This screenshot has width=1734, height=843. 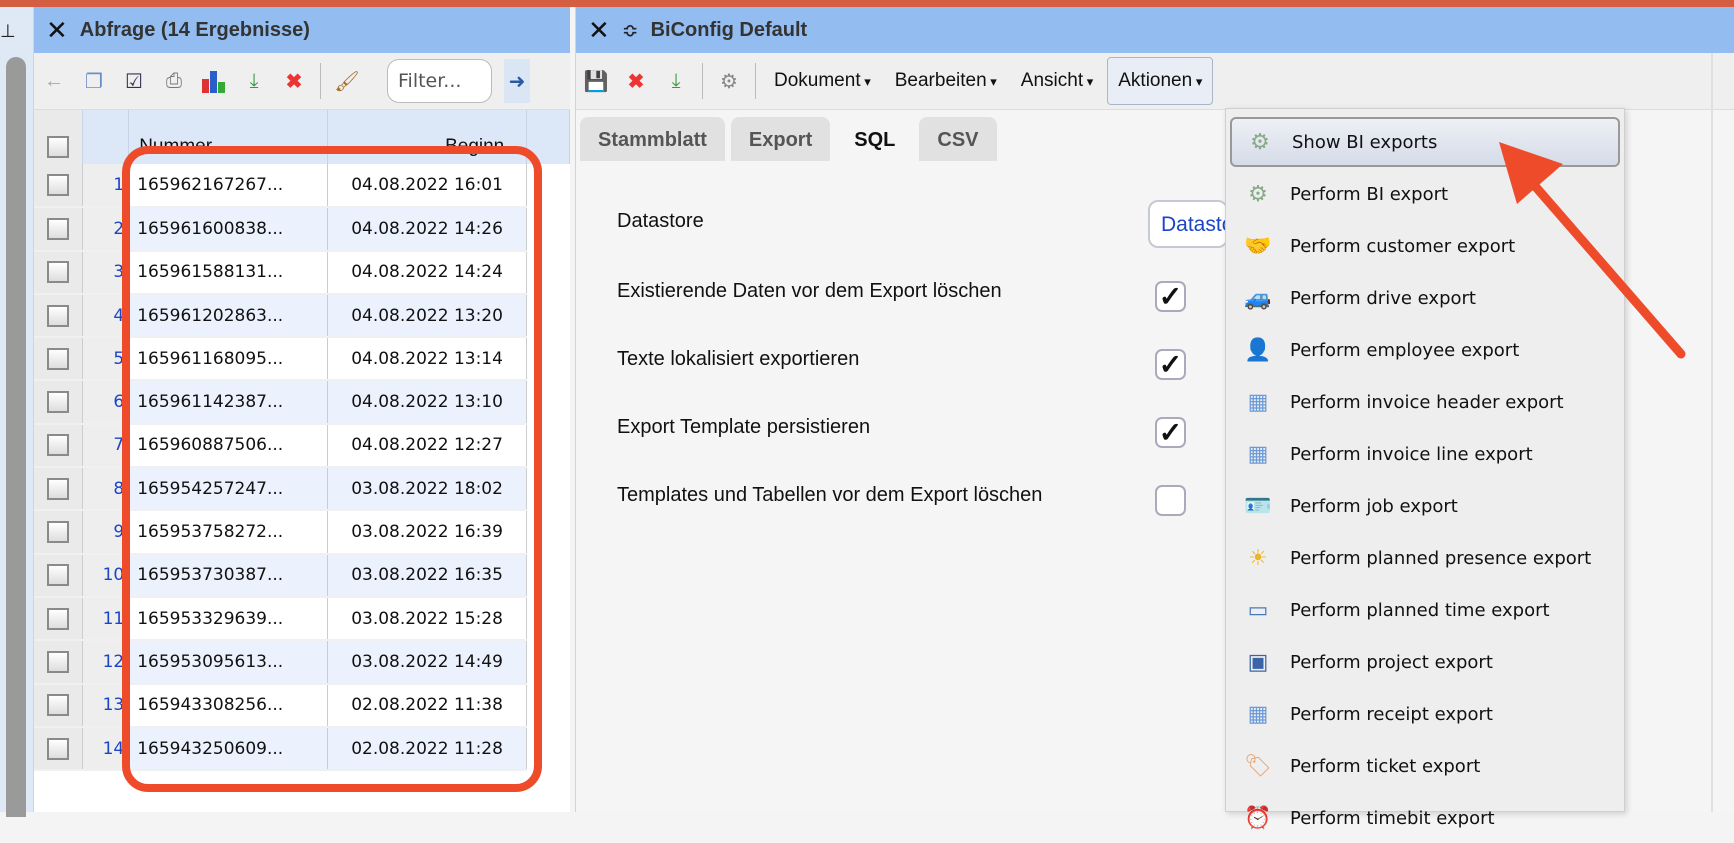 What do you see at coordinates (1592, 250) in the screenshot?
I see `annotation-arrow` at bounding box center [1592, 250].